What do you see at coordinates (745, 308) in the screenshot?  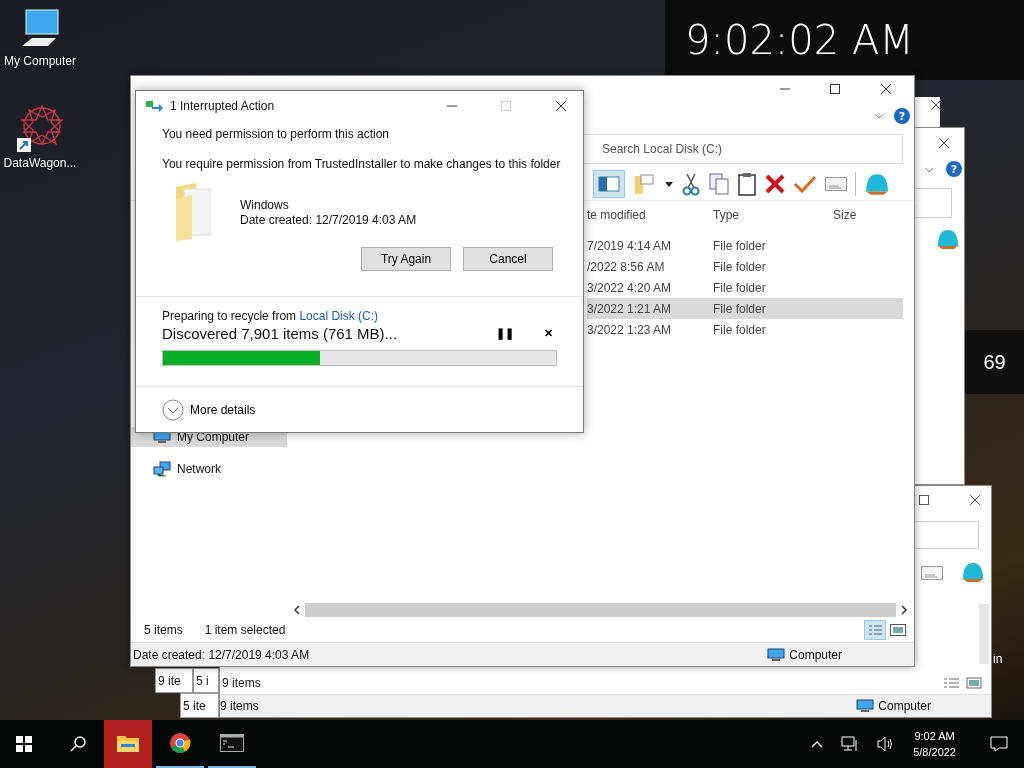 I see `file-row: 3/2022 1:21 AM File folder` at bounding box center [745, 308].